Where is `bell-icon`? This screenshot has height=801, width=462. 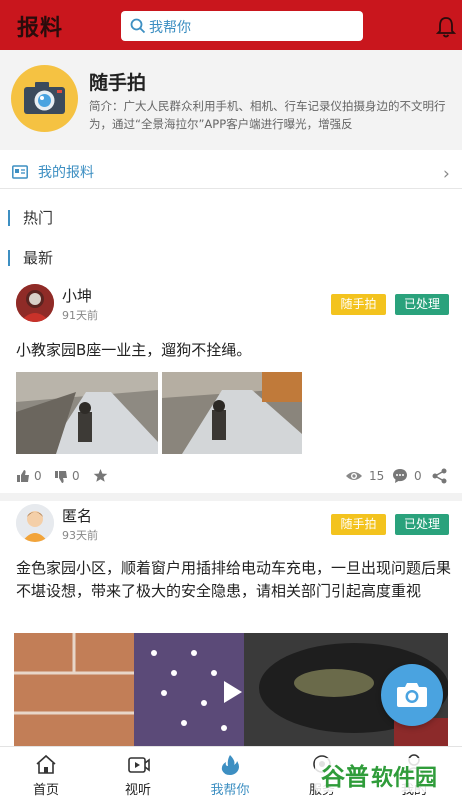
bell-icon is located at coordinates (446, 27).